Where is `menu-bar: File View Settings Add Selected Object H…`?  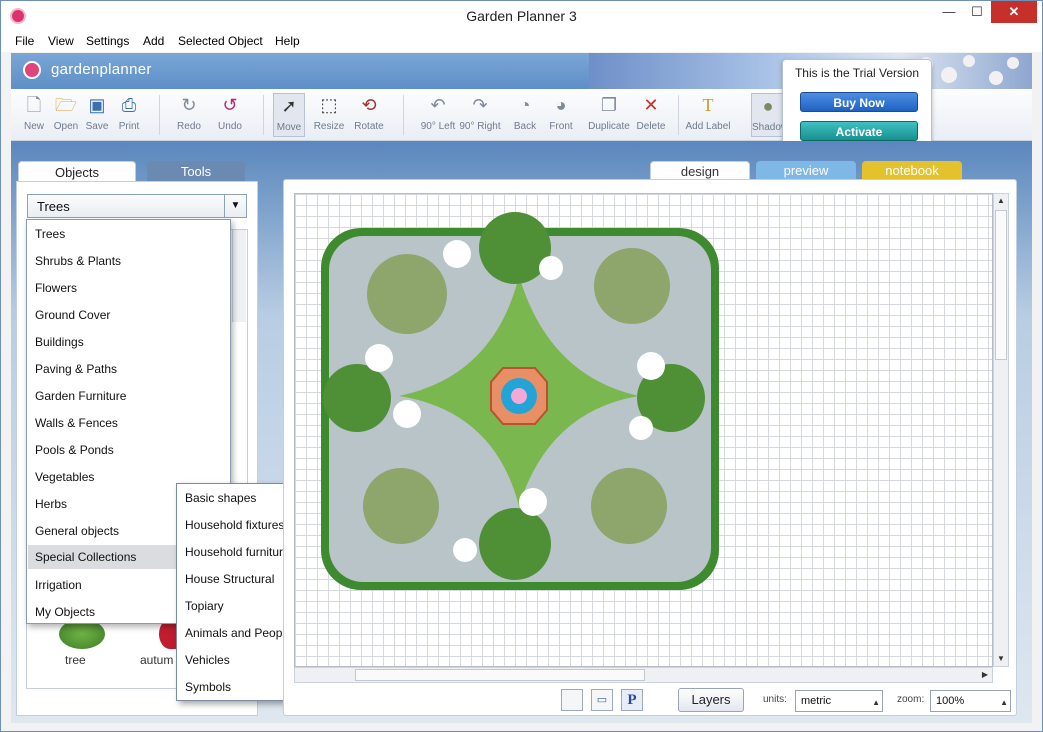
menu-bar: File View Settings Add Selected Object H… is located at coordinates (521, 41).